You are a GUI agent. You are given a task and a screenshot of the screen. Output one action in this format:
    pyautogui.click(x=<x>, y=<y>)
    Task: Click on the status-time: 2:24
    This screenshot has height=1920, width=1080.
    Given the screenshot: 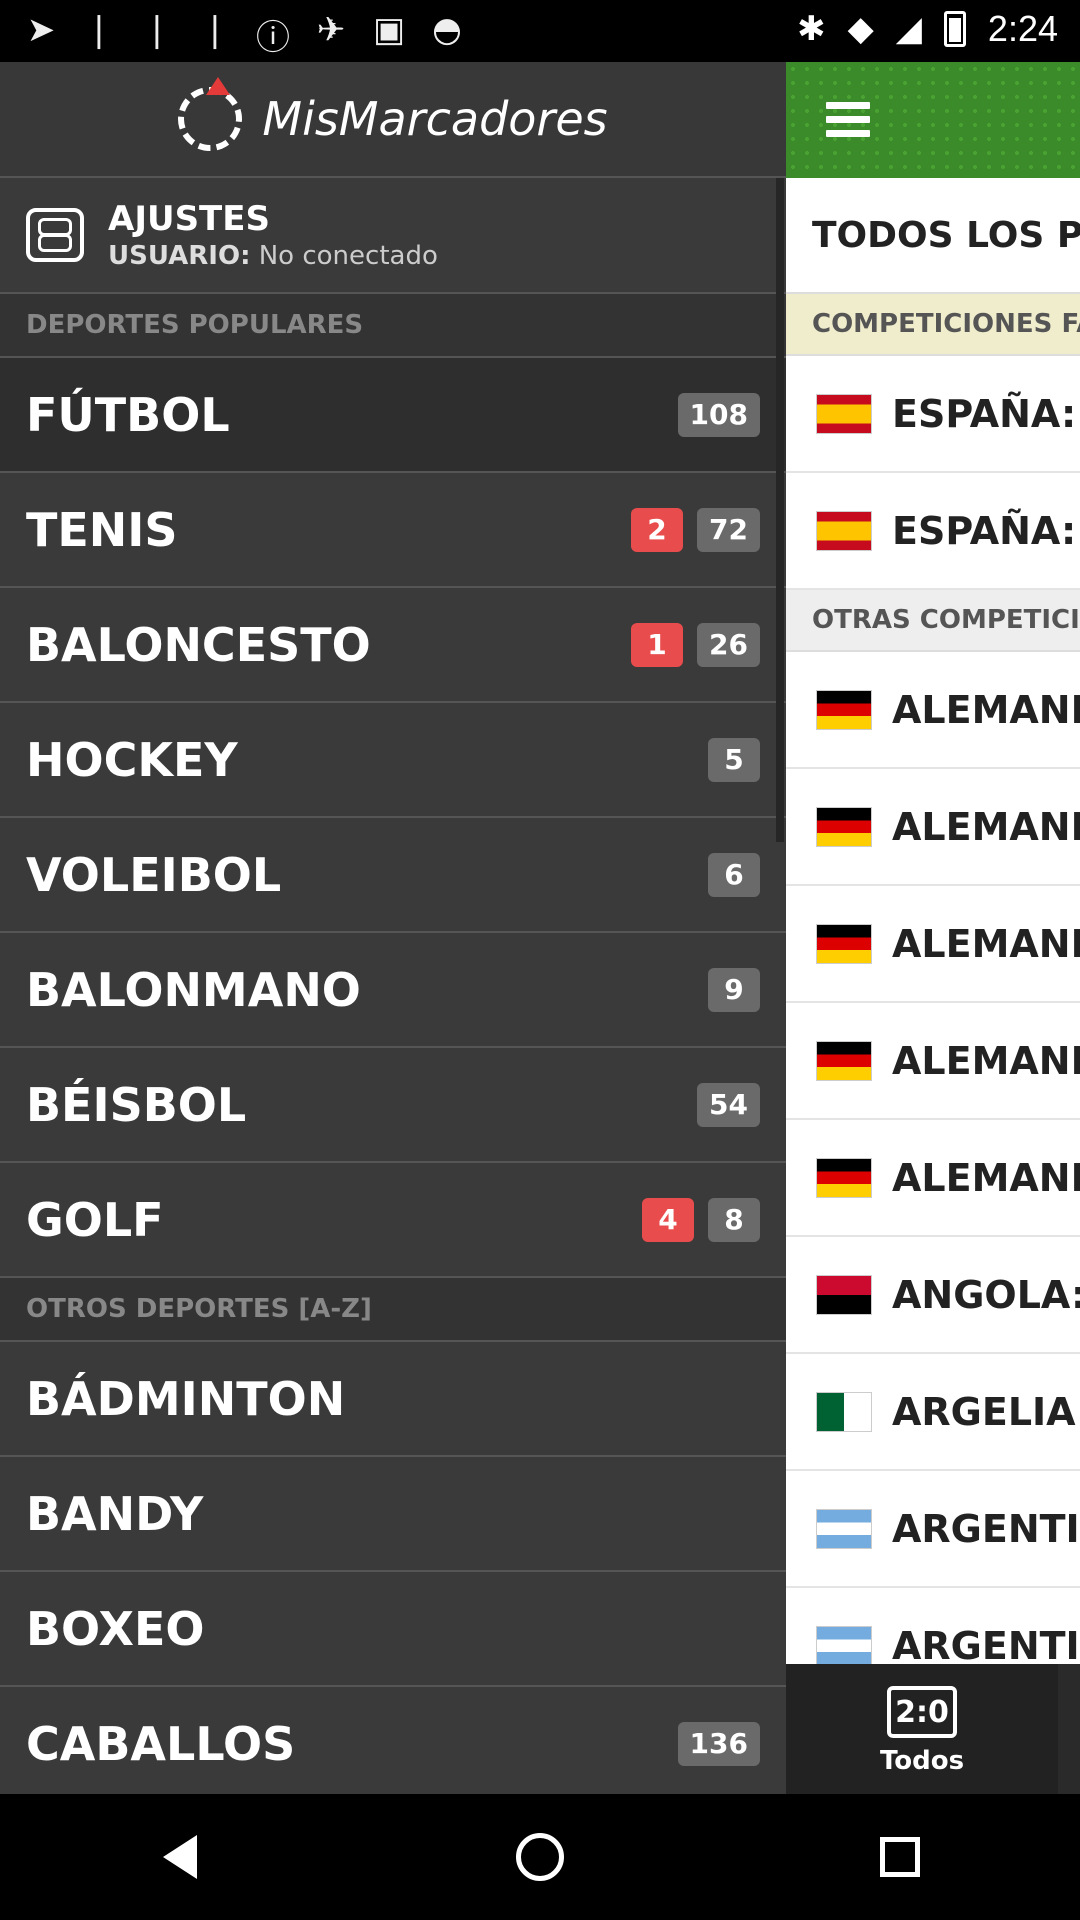 What is the action you would take?
    pyautogui.click(x=1022, y=28)
    